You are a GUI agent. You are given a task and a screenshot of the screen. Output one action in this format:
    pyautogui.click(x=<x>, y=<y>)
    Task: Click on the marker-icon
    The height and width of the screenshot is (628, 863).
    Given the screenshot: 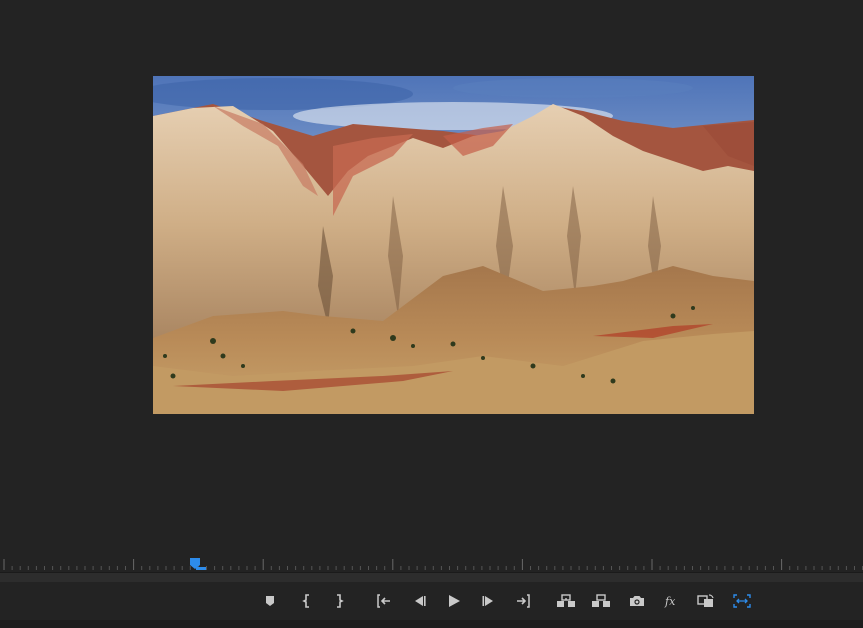 What is the action you would take?
    pyautogui.click(x=270, y=601)
    